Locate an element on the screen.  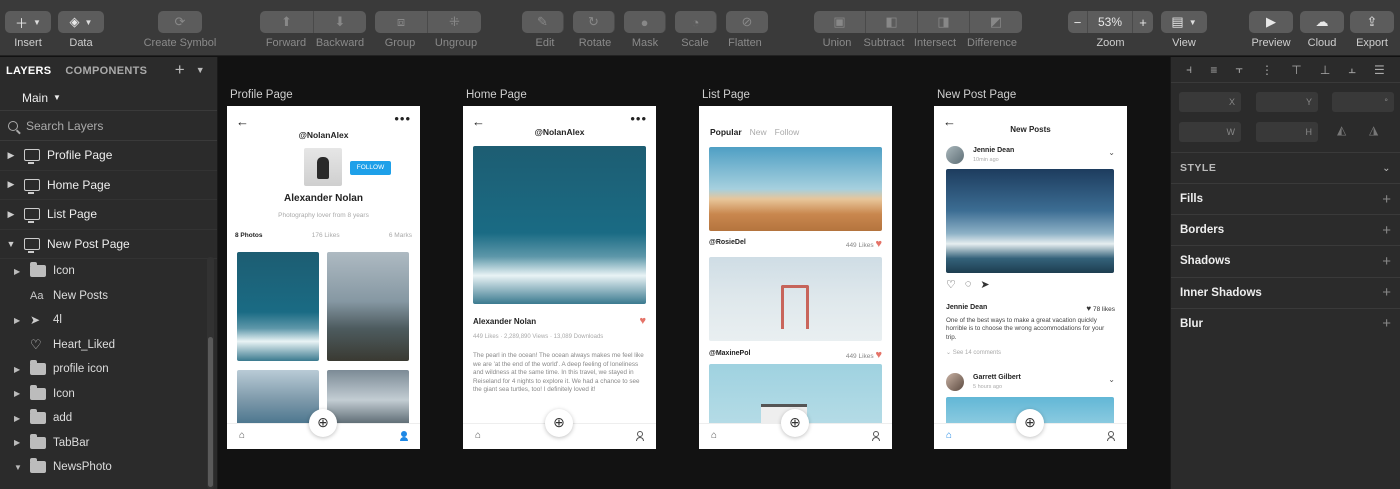
zoom-out-button: − is located at coordinates (1078, 22).